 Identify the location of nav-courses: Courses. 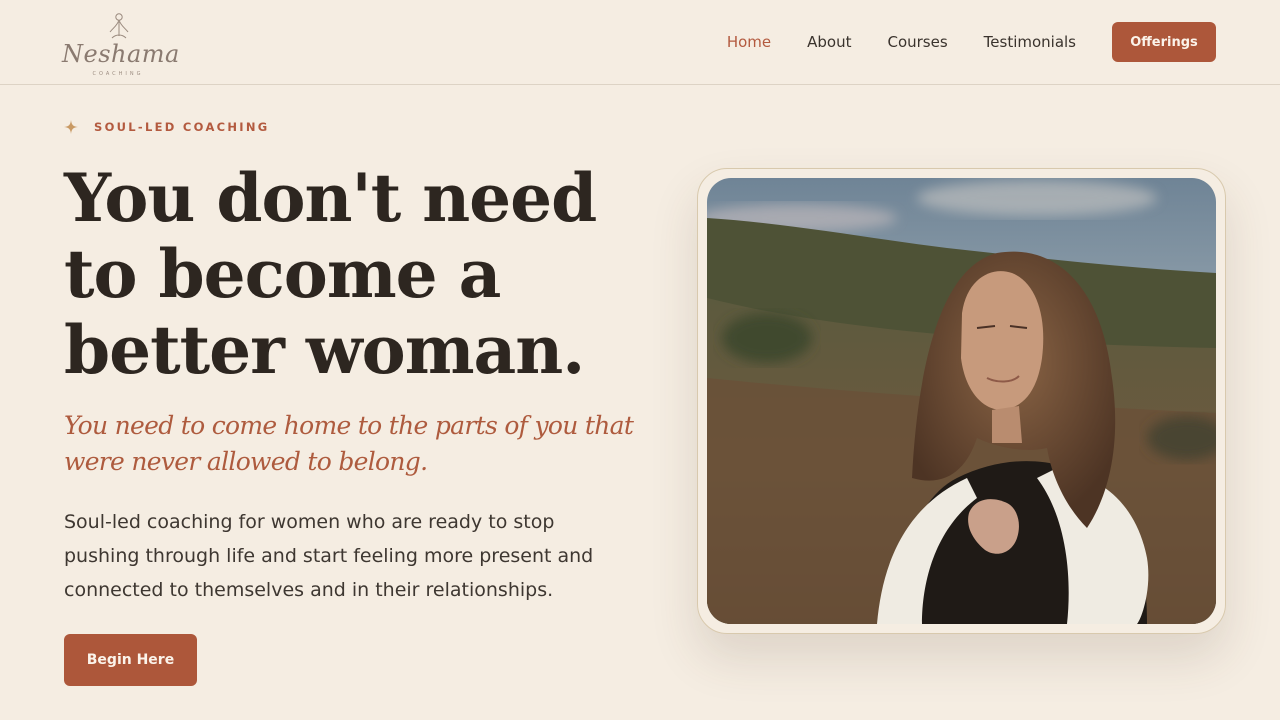
(917, 42).